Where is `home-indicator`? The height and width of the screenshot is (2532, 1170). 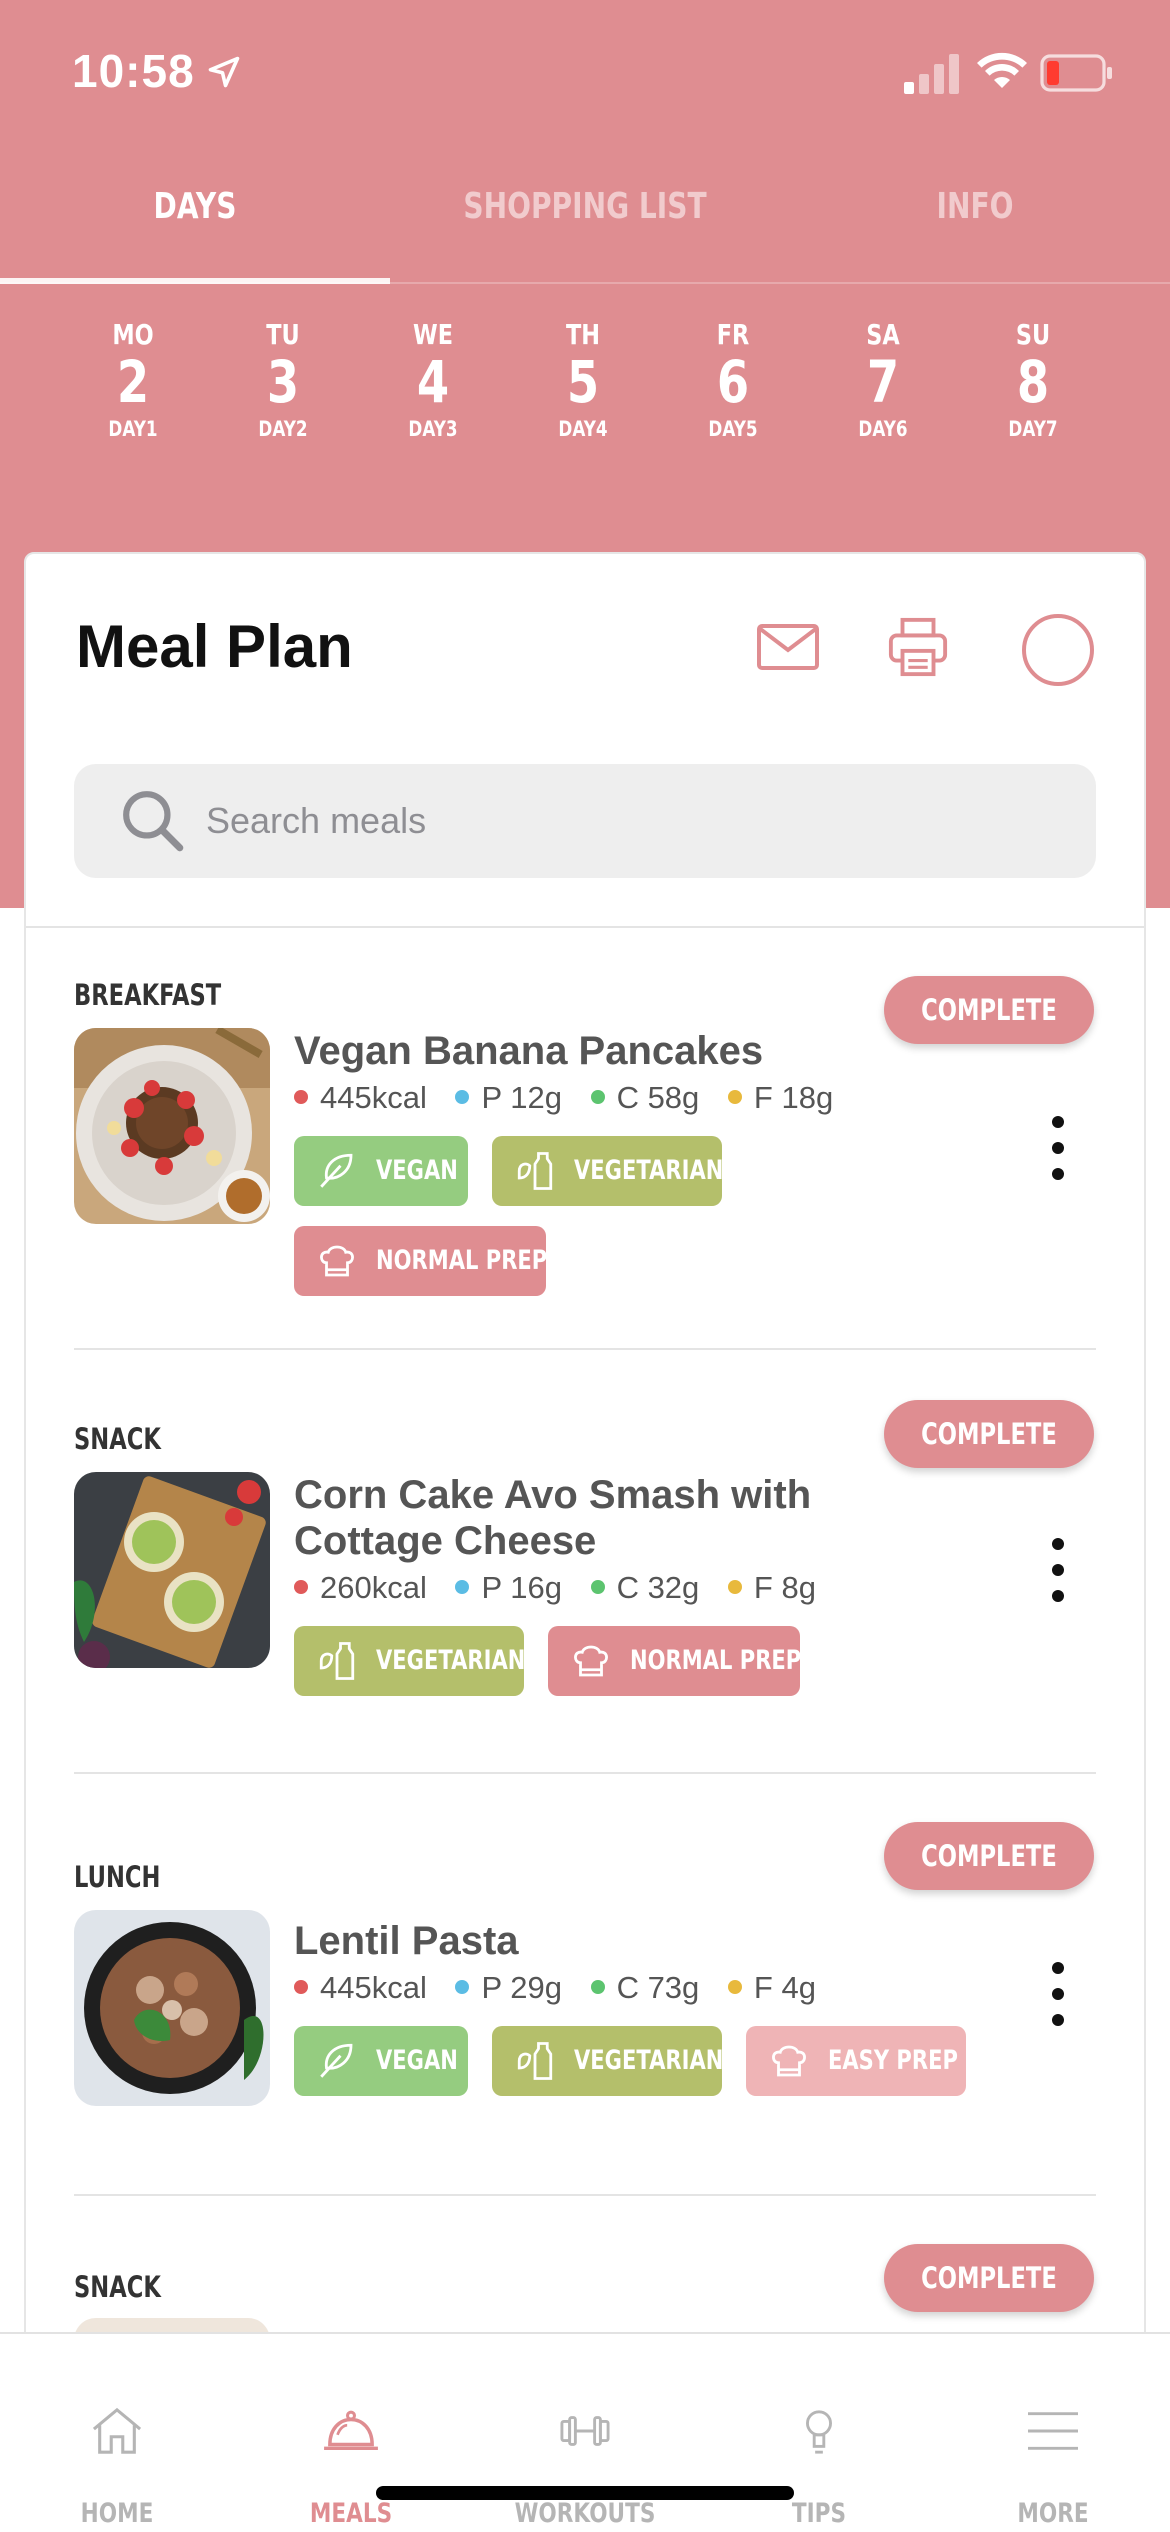
home-indicator is located at coordinates (585, 2493).